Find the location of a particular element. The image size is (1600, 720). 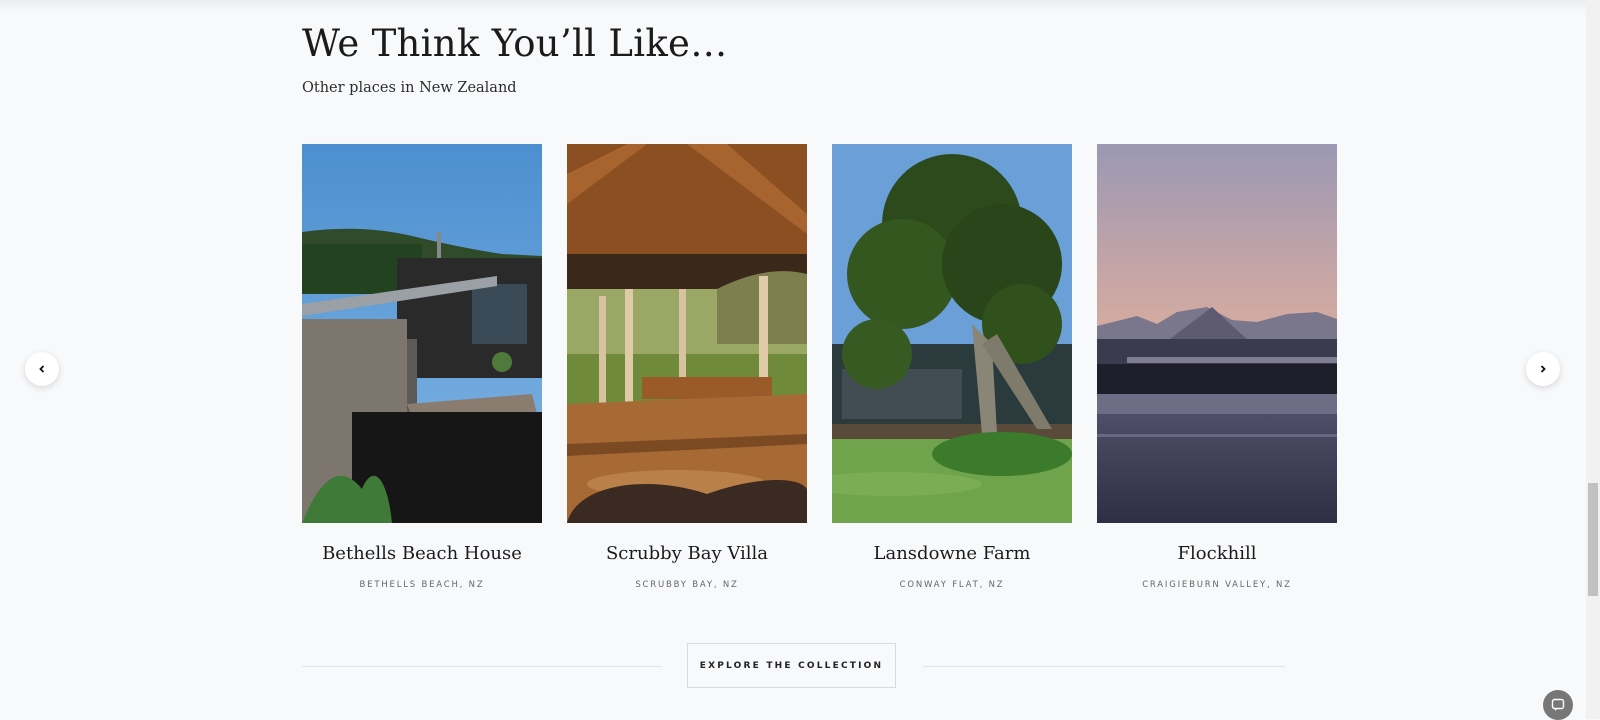

chevron-left-icon is located at coordinates (42, 369).